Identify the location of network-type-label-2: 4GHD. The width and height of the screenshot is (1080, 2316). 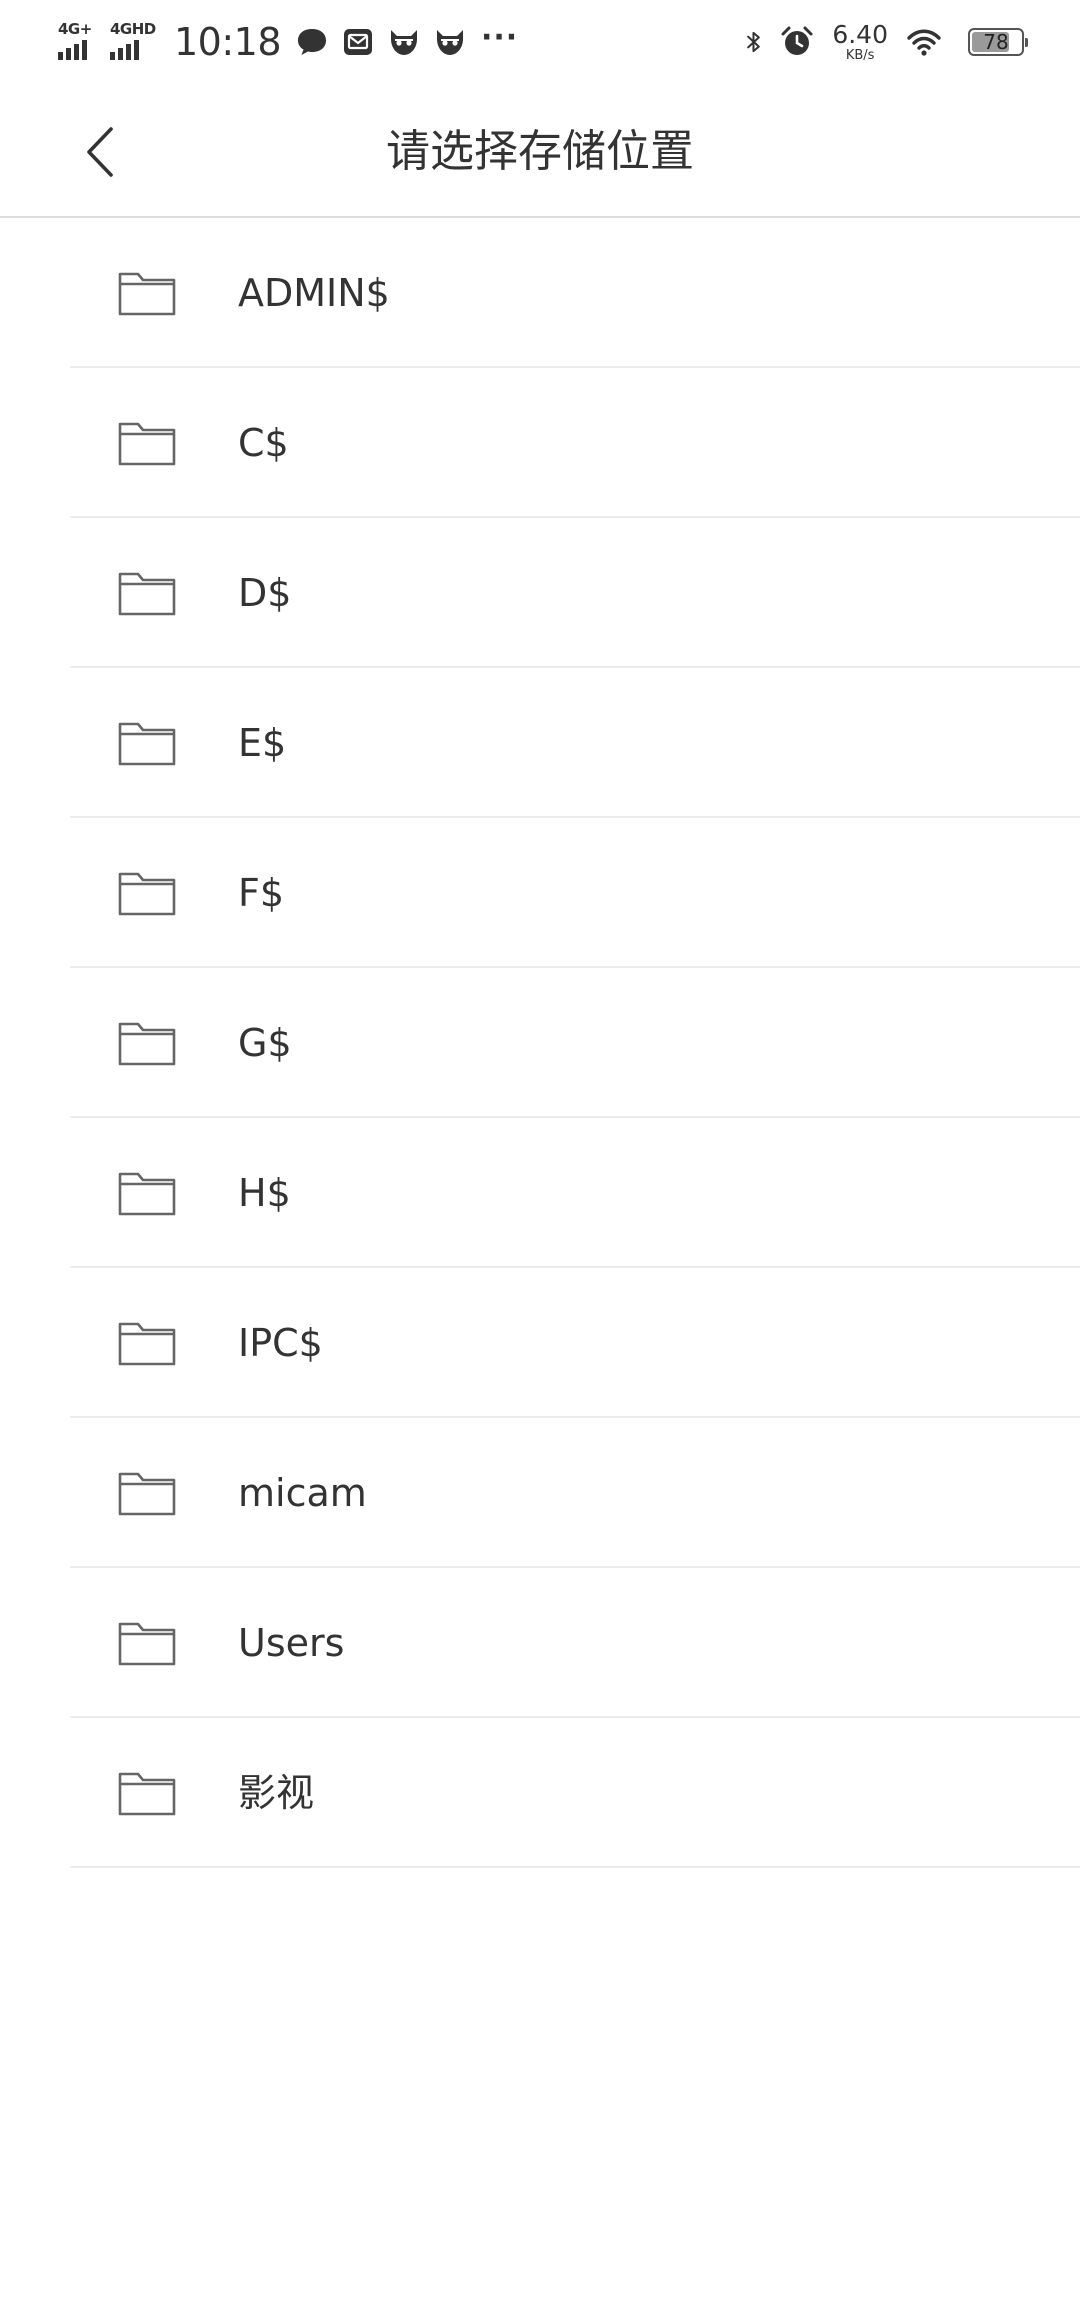
(133, 29).